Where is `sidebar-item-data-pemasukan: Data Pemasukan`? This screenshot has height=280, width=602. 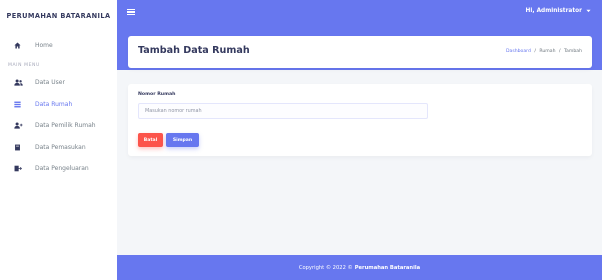
sidebar-item-data-pemasukan: Data Pemasukan is located at coordinates (58, 148).